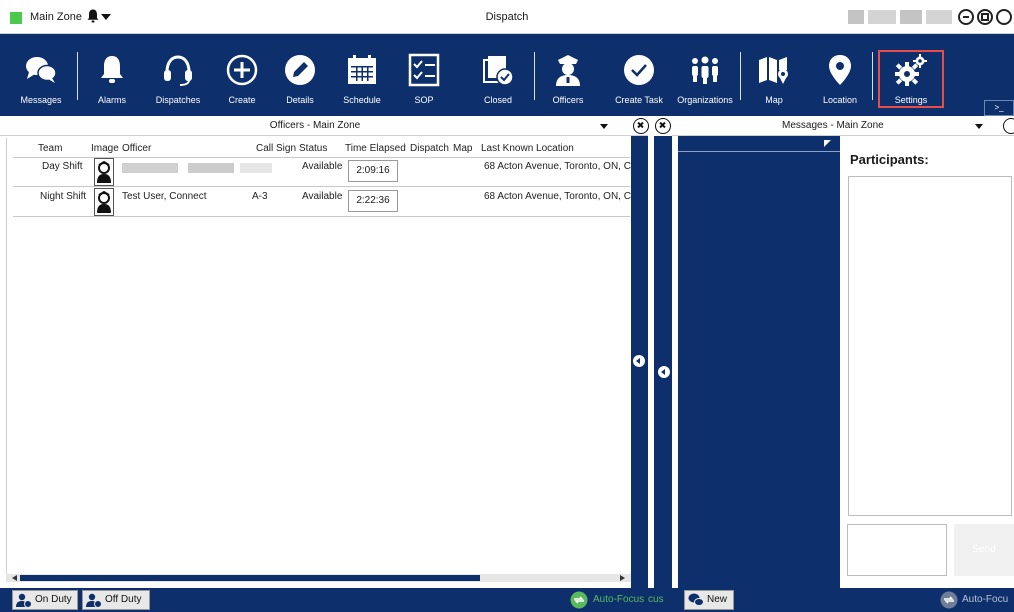 This screenshot has height=612, width=1014. I want to click on minimize-icon, so click(966, 17).